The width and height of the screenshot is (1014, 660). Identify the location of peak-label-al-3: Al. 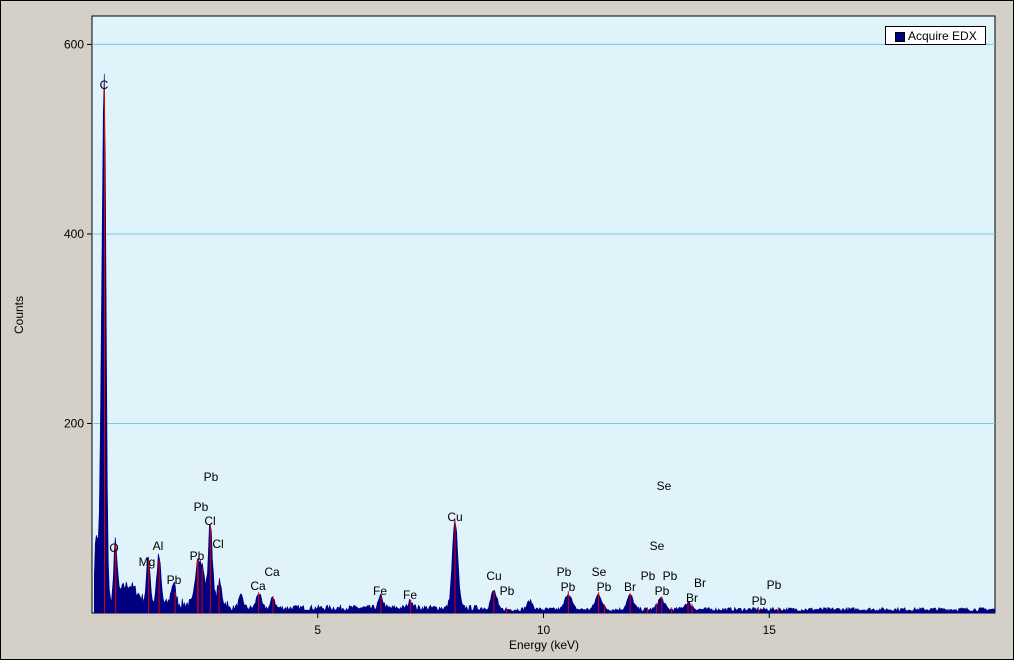
(158, 546).